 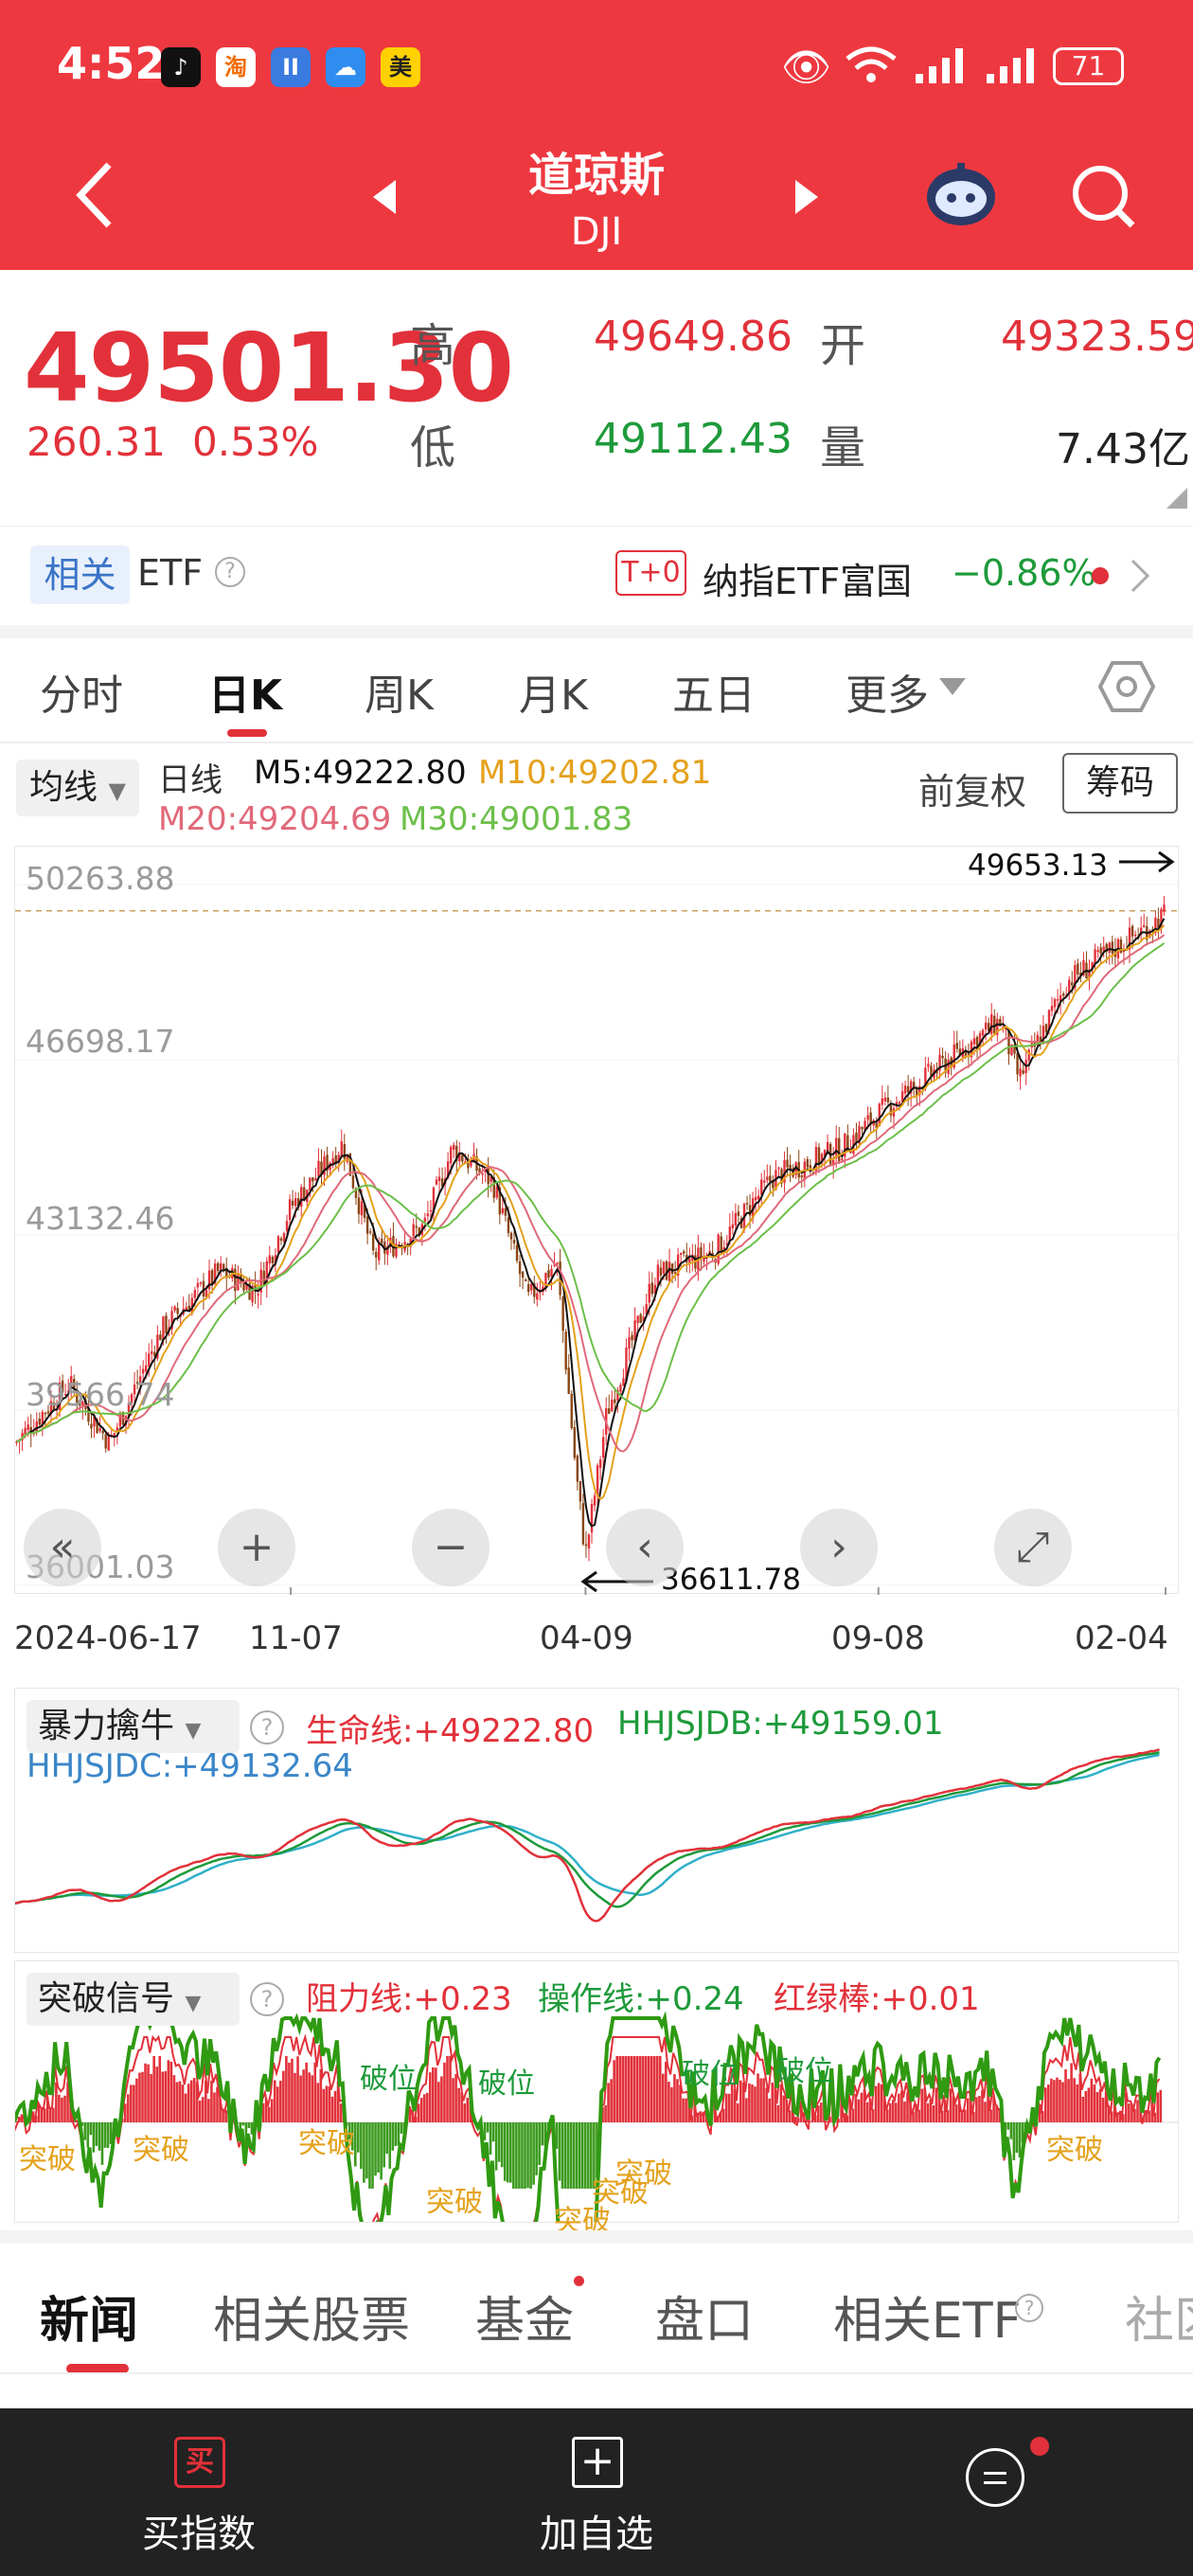 I want to click on indicator-2-selector: 突破信号 ▼, so click(x=133, y=1999).